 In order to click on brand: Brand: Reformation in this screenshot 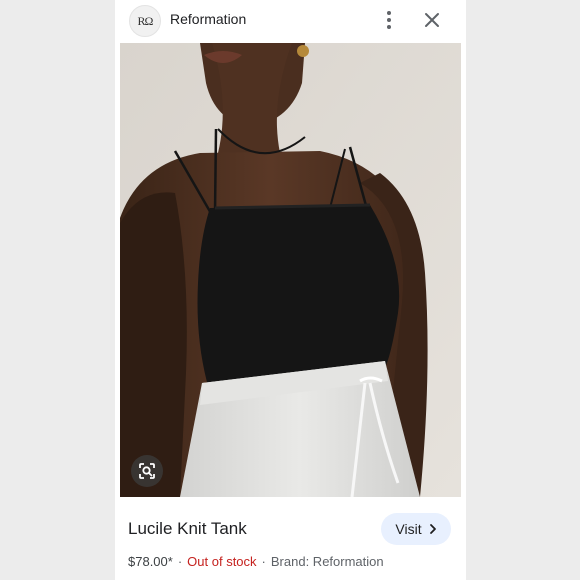, I will do `click(327, 561)`.